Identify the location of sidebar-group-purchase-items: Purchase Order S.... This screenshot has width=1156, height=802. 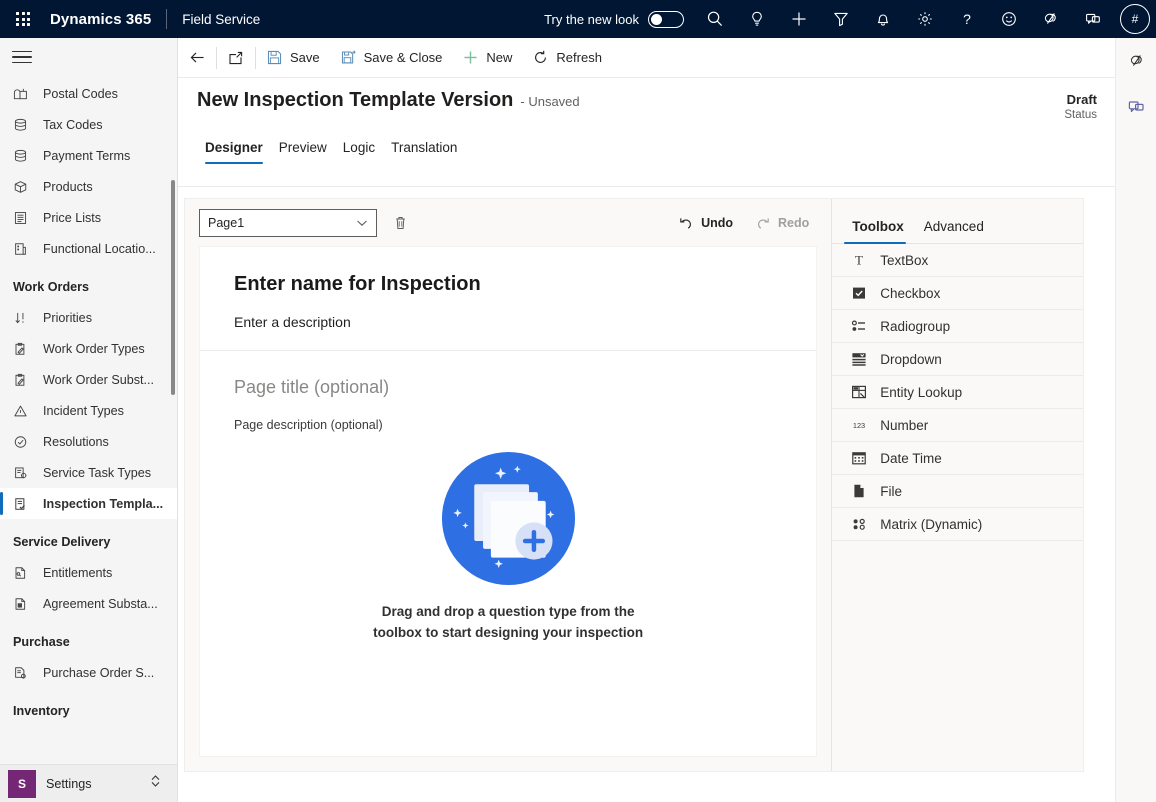
(88, 672).